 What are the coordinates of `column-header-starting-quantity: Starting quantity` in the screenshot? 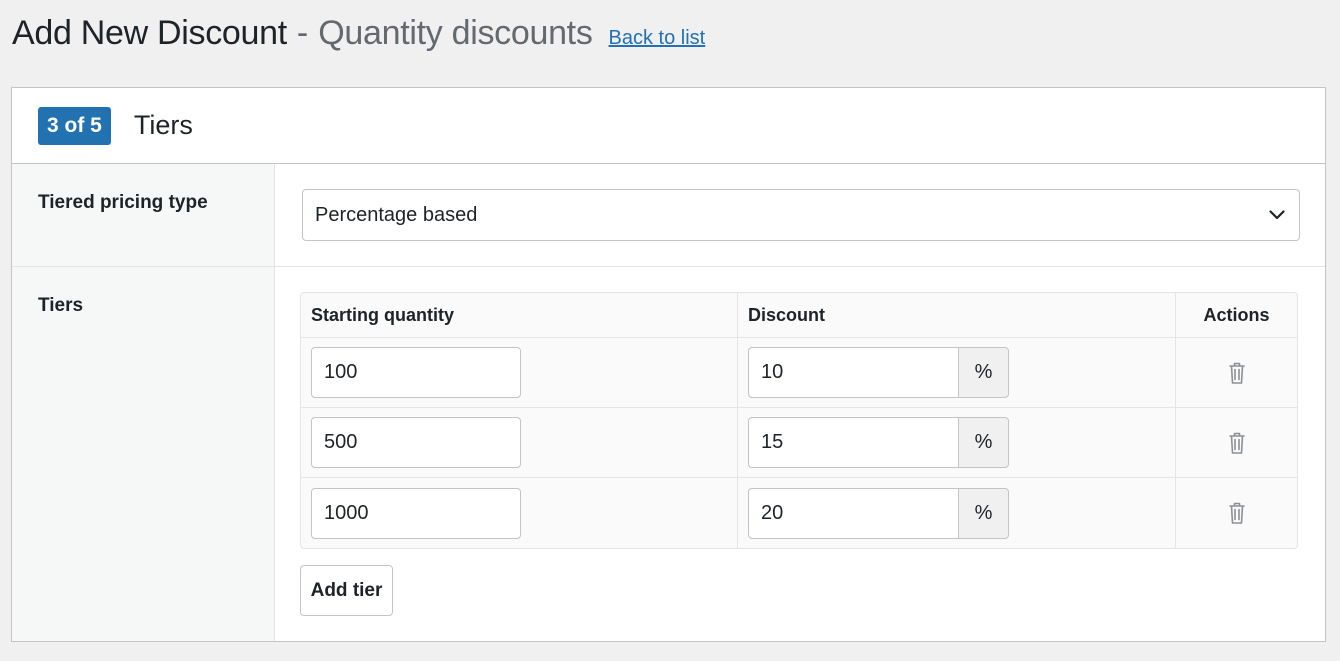 It's located at (519, 315).